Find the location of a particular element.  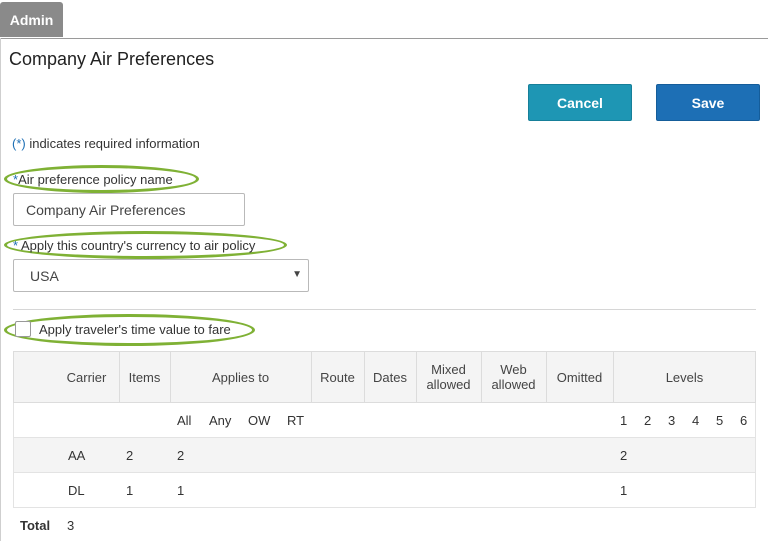

total-label: Total is located at coordinates (35, 525).